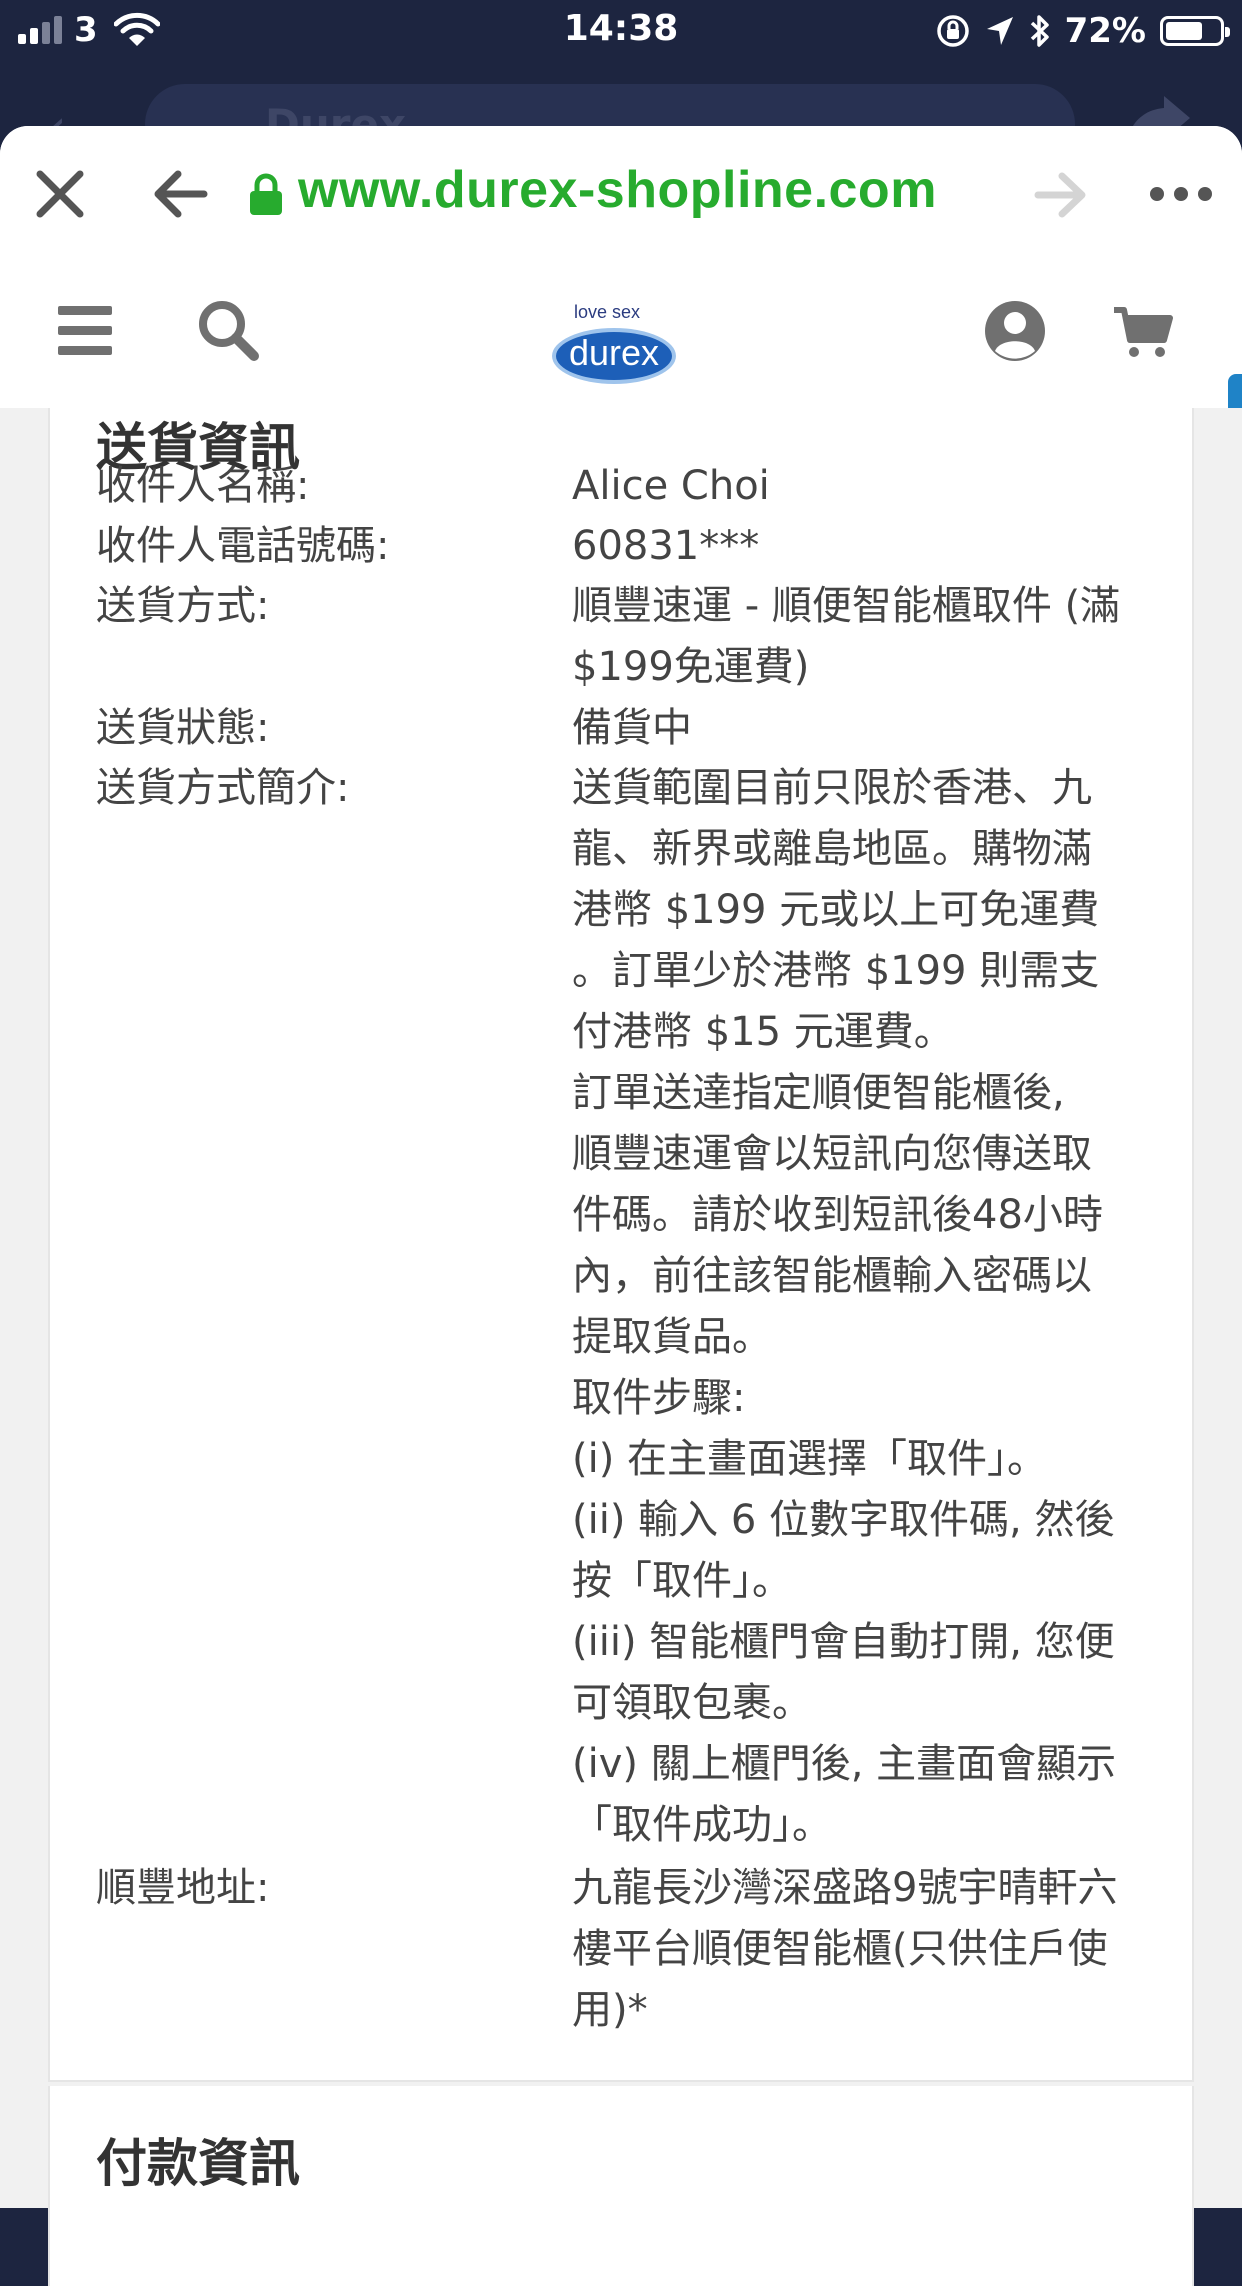  I want to click on forward-arrow-icon, so click(1062, 195).